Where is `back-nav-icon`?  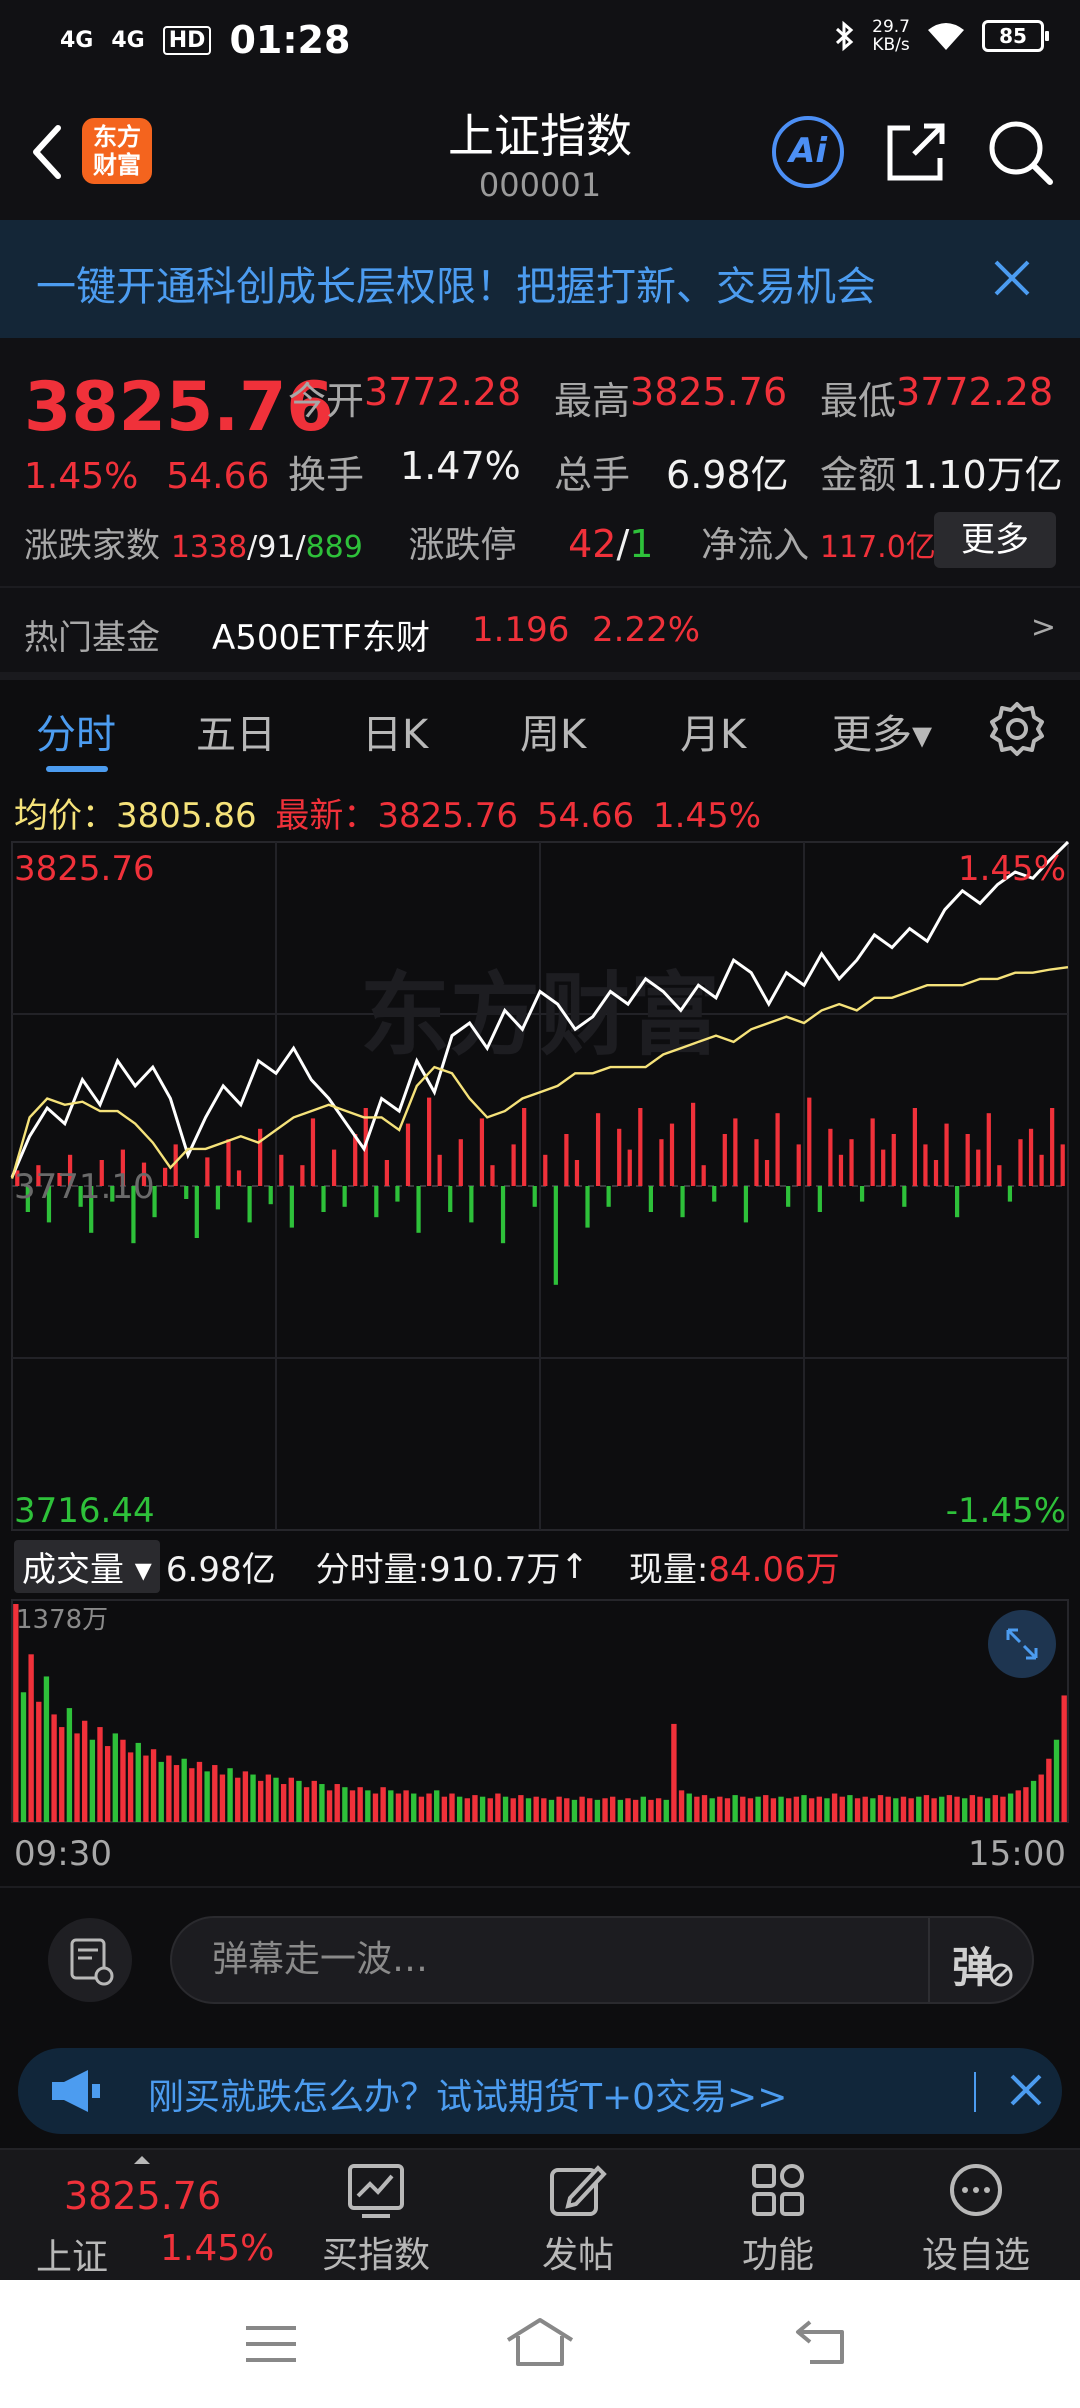
back-nav-icon is located at coordinates (823, 2342).